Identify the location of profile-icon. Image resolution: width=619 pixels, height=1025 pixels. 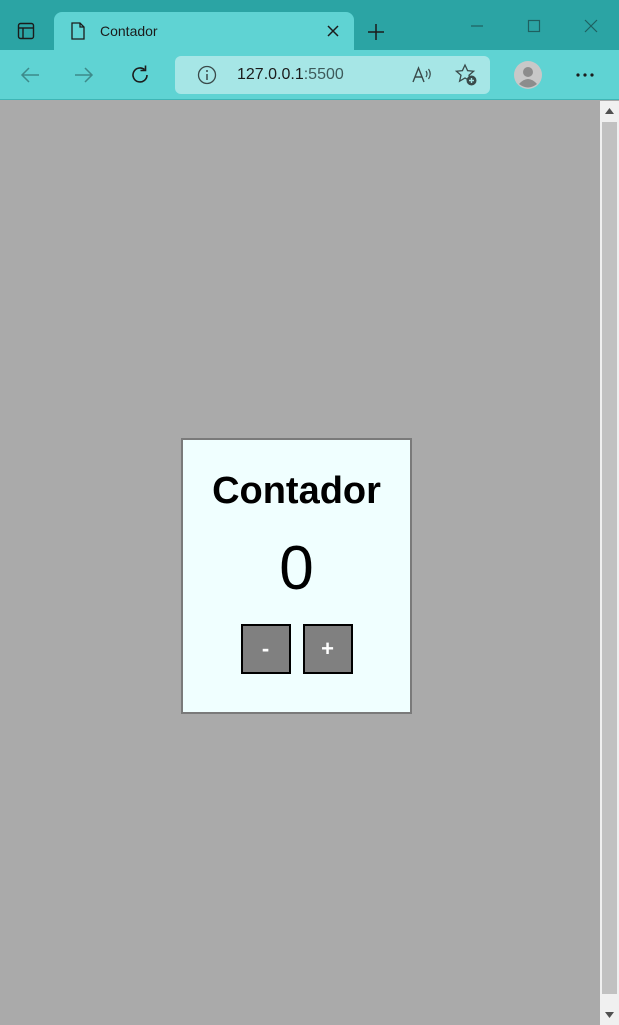
(528, 75).